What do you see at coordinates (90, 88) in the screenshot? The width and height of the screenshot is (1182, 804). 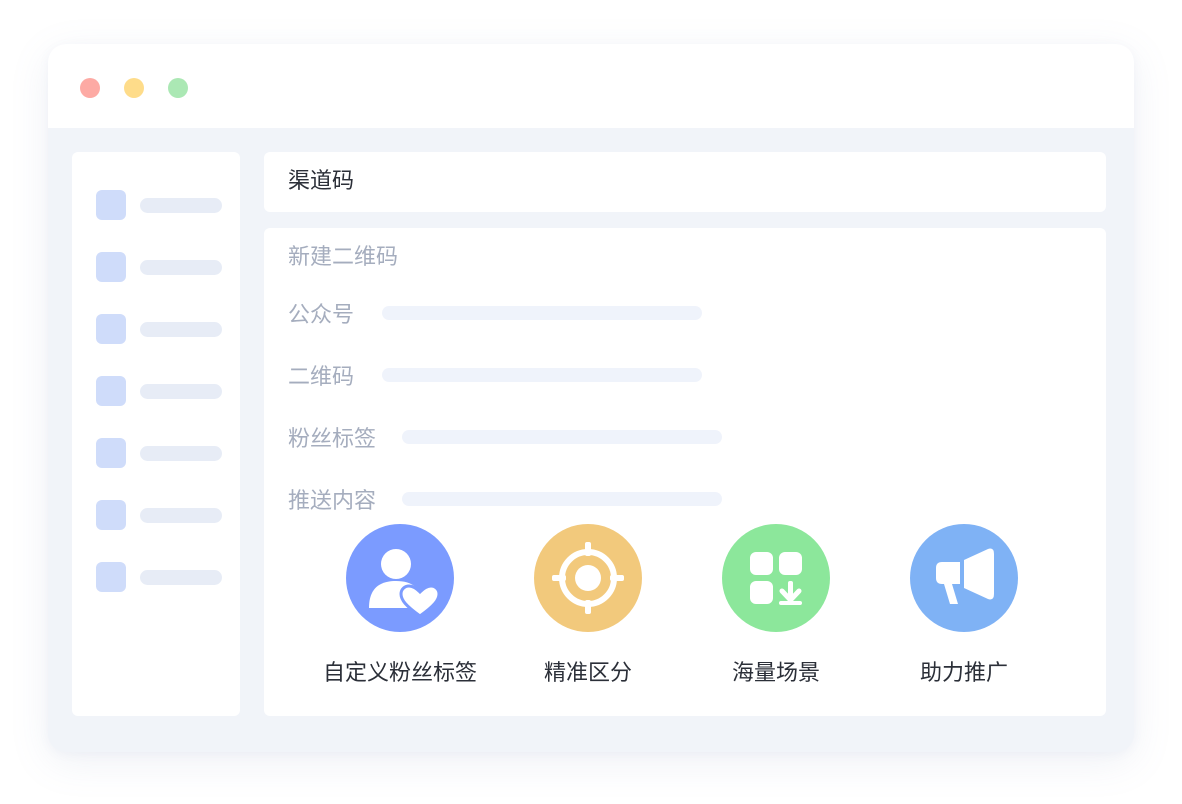 I see `close-window-button` at bounding box center [90, 88].